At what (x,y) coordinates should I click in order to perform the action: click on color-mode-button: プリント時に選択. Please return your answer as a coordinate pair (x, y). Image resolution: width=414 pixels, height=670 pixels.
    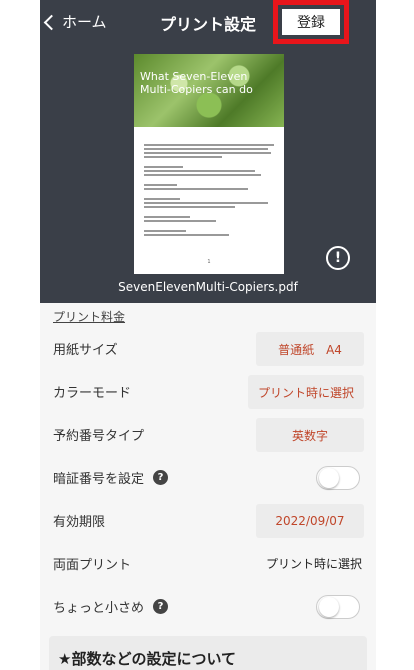
    Looking at the image, I should click on (305, 392).